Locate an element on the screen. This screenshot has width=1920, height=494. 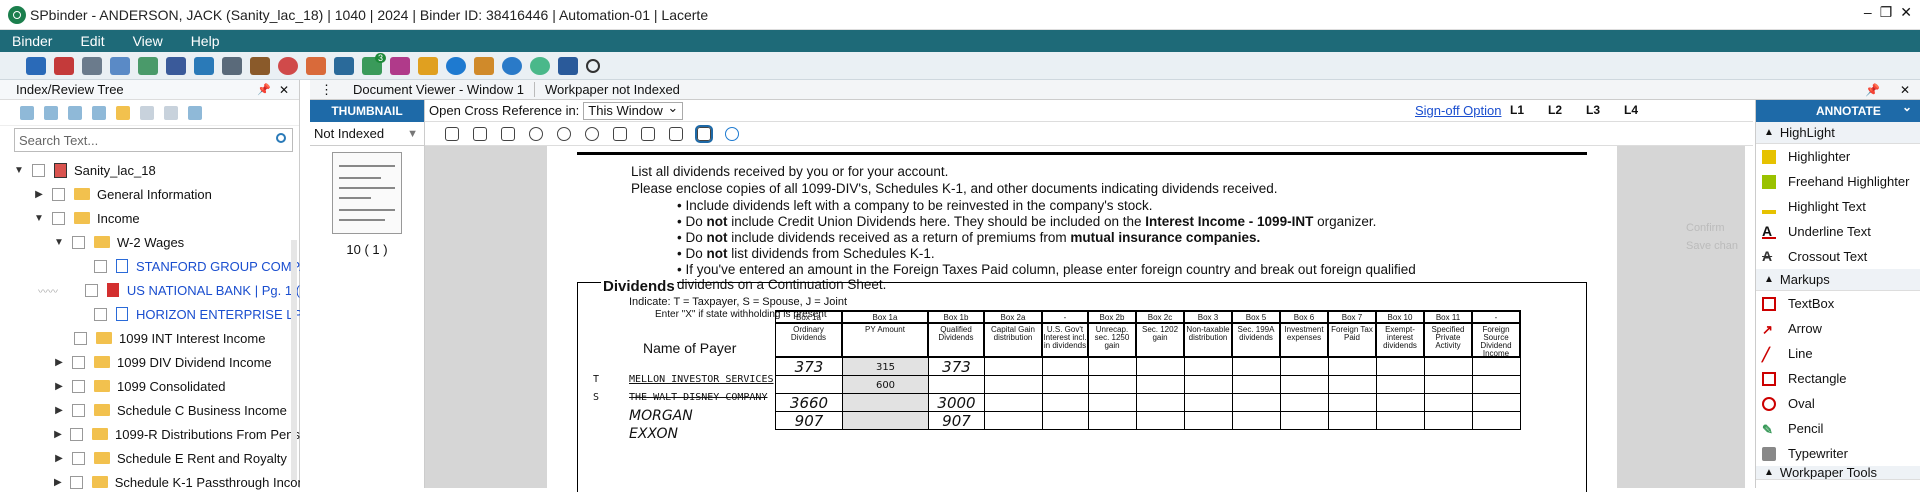
highlight-section: ▲ HighLight is located at coordinates (1838, 133).